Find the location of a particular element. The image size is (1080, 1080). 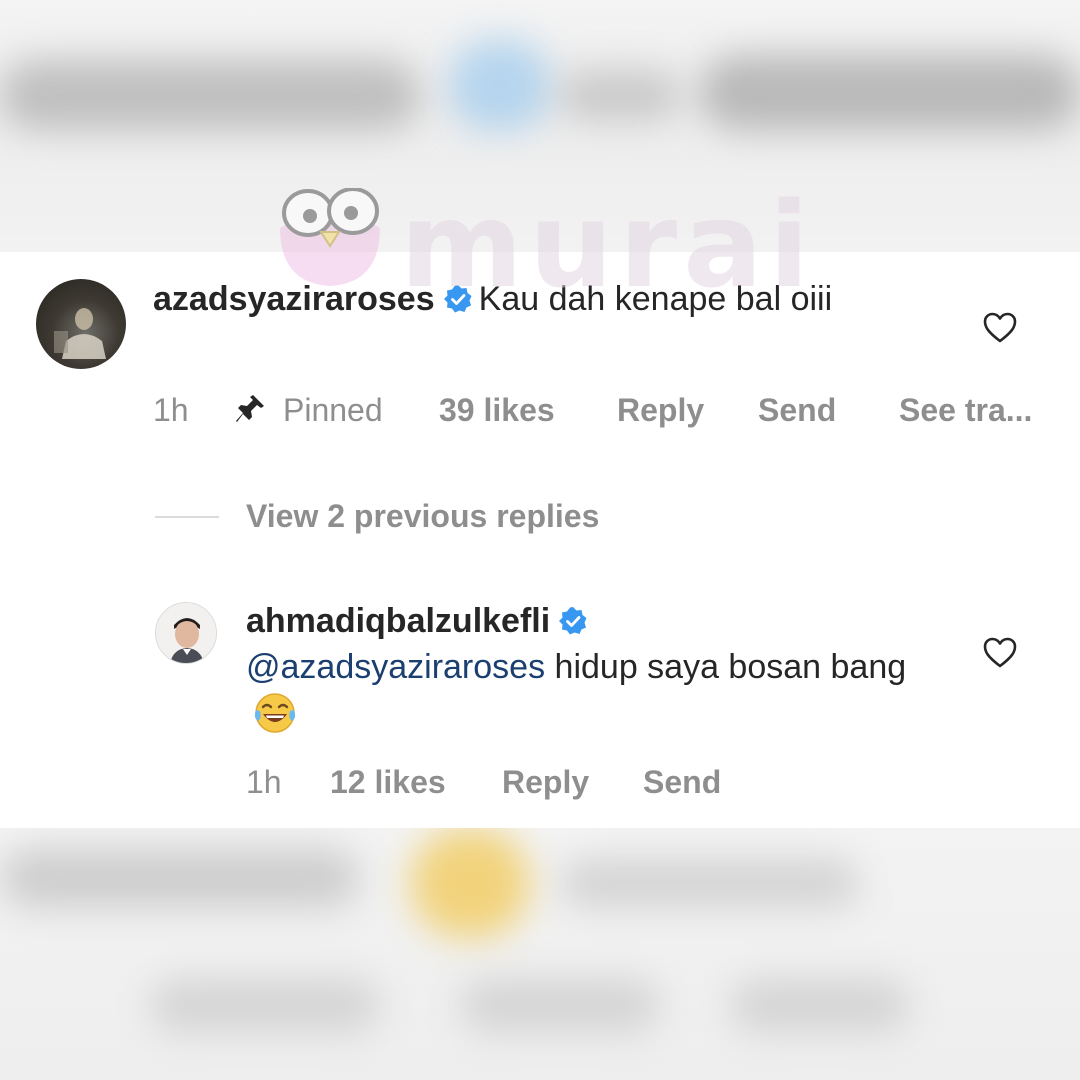

replier-avatar is located at coordinates (186, 633).